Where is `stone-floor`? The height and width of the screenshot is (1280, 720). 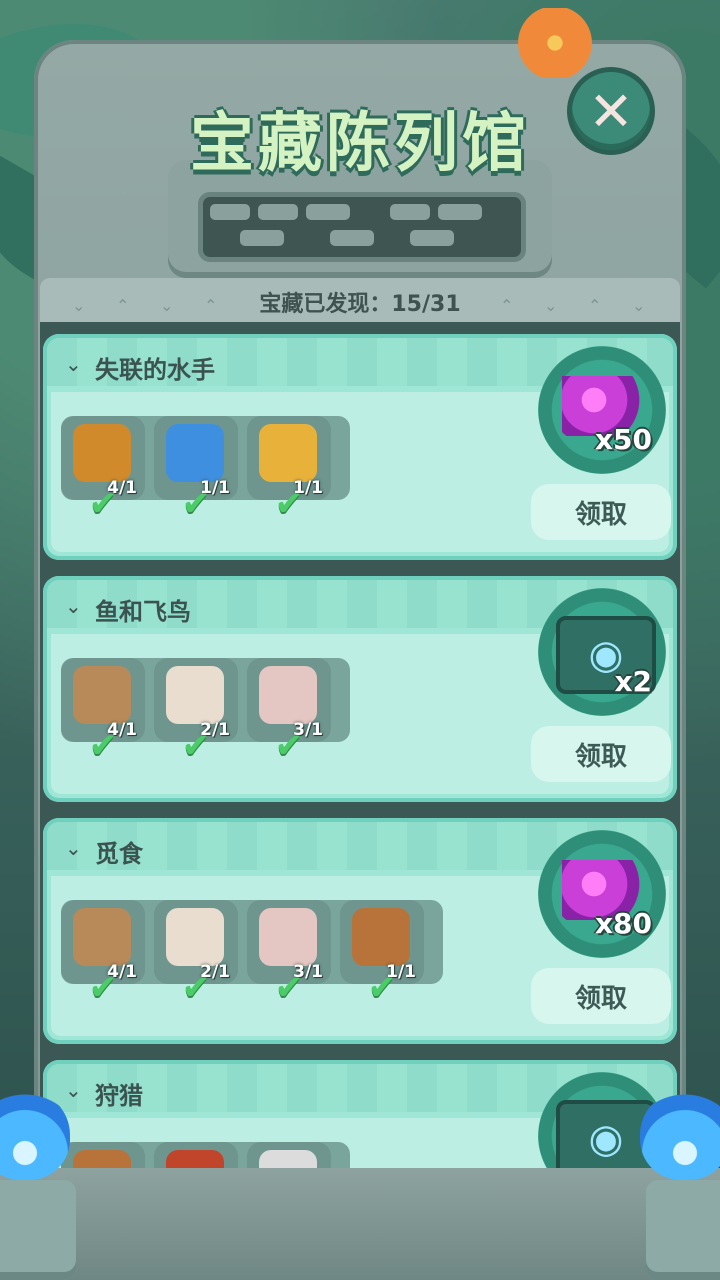 stone-floor is located at coordinates (360, 1224).